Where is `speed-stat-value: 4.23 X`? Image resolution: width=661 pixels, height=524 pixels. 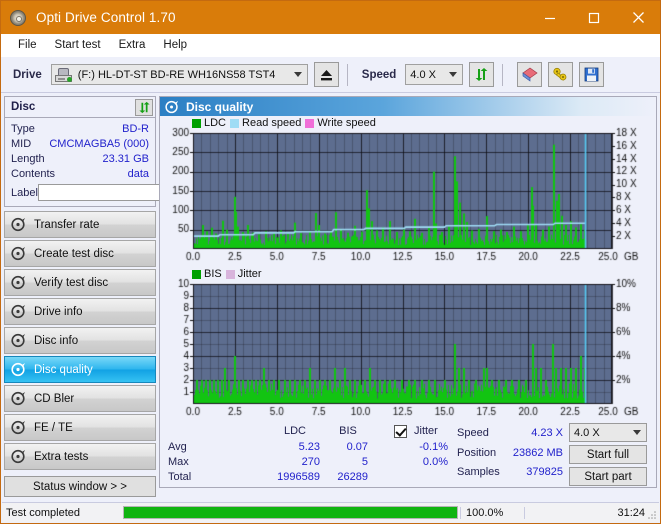 speed-stat-value: 4.23 X is located at coordinates (547, 433).